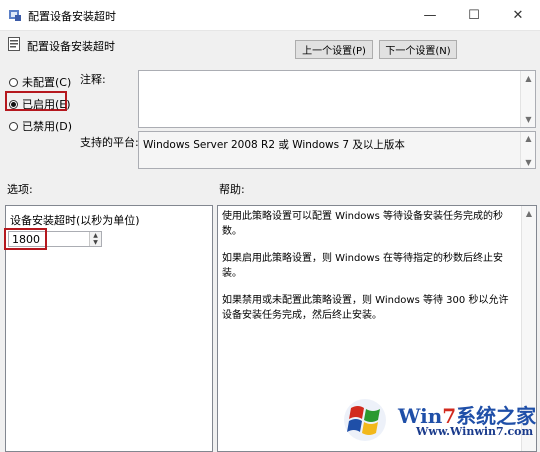  I want to click on options-label: 选项:, so click(20, 189).